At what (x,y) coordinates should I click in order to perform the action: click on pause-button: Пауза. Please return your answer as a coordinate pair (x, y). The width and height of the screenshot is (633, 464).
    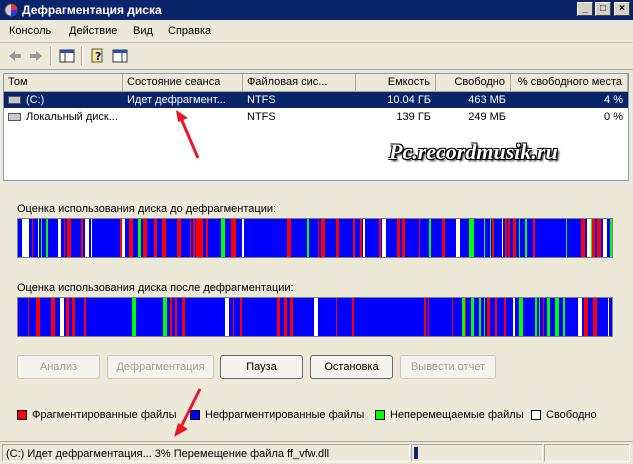
    Looking at the image, I should click on (261, 367).